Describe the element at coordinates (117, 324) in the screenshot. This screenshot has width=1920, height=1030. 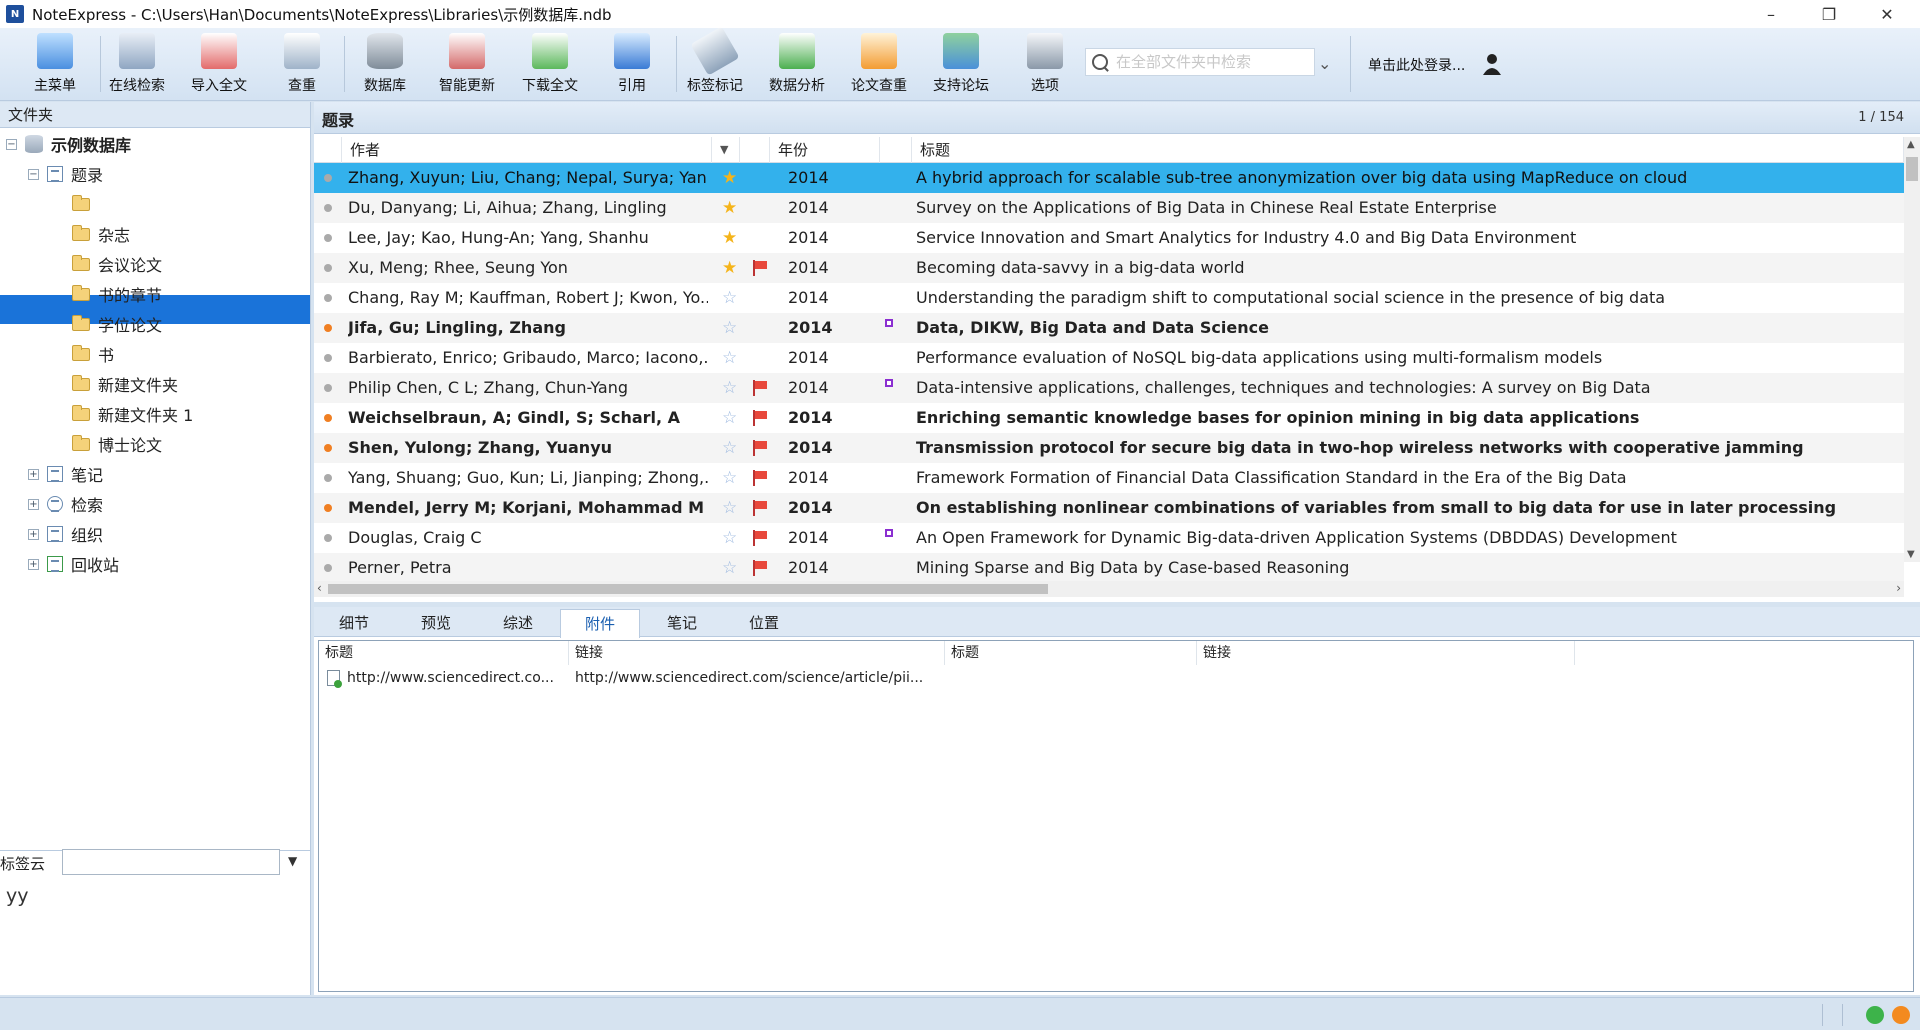
I see `tree-item-thesis: 学位论文` at that location.